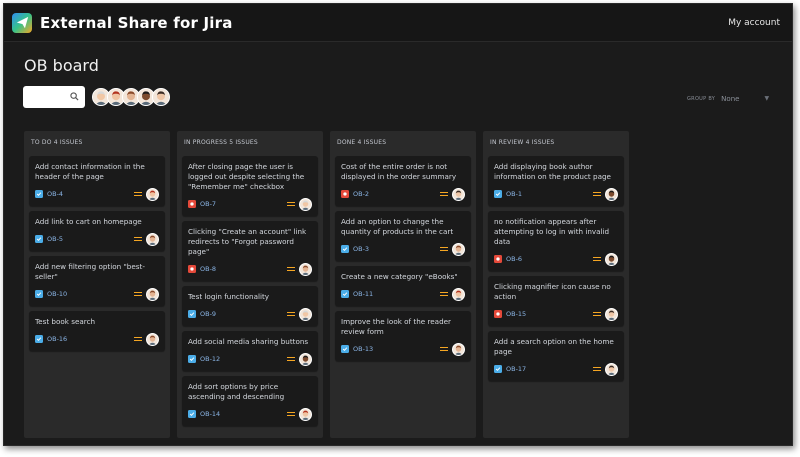 The image size is (800, 457). Describe the element at coordinates (403, 249) in the screenshot. I see `issue-footer: OB-3` at that location.